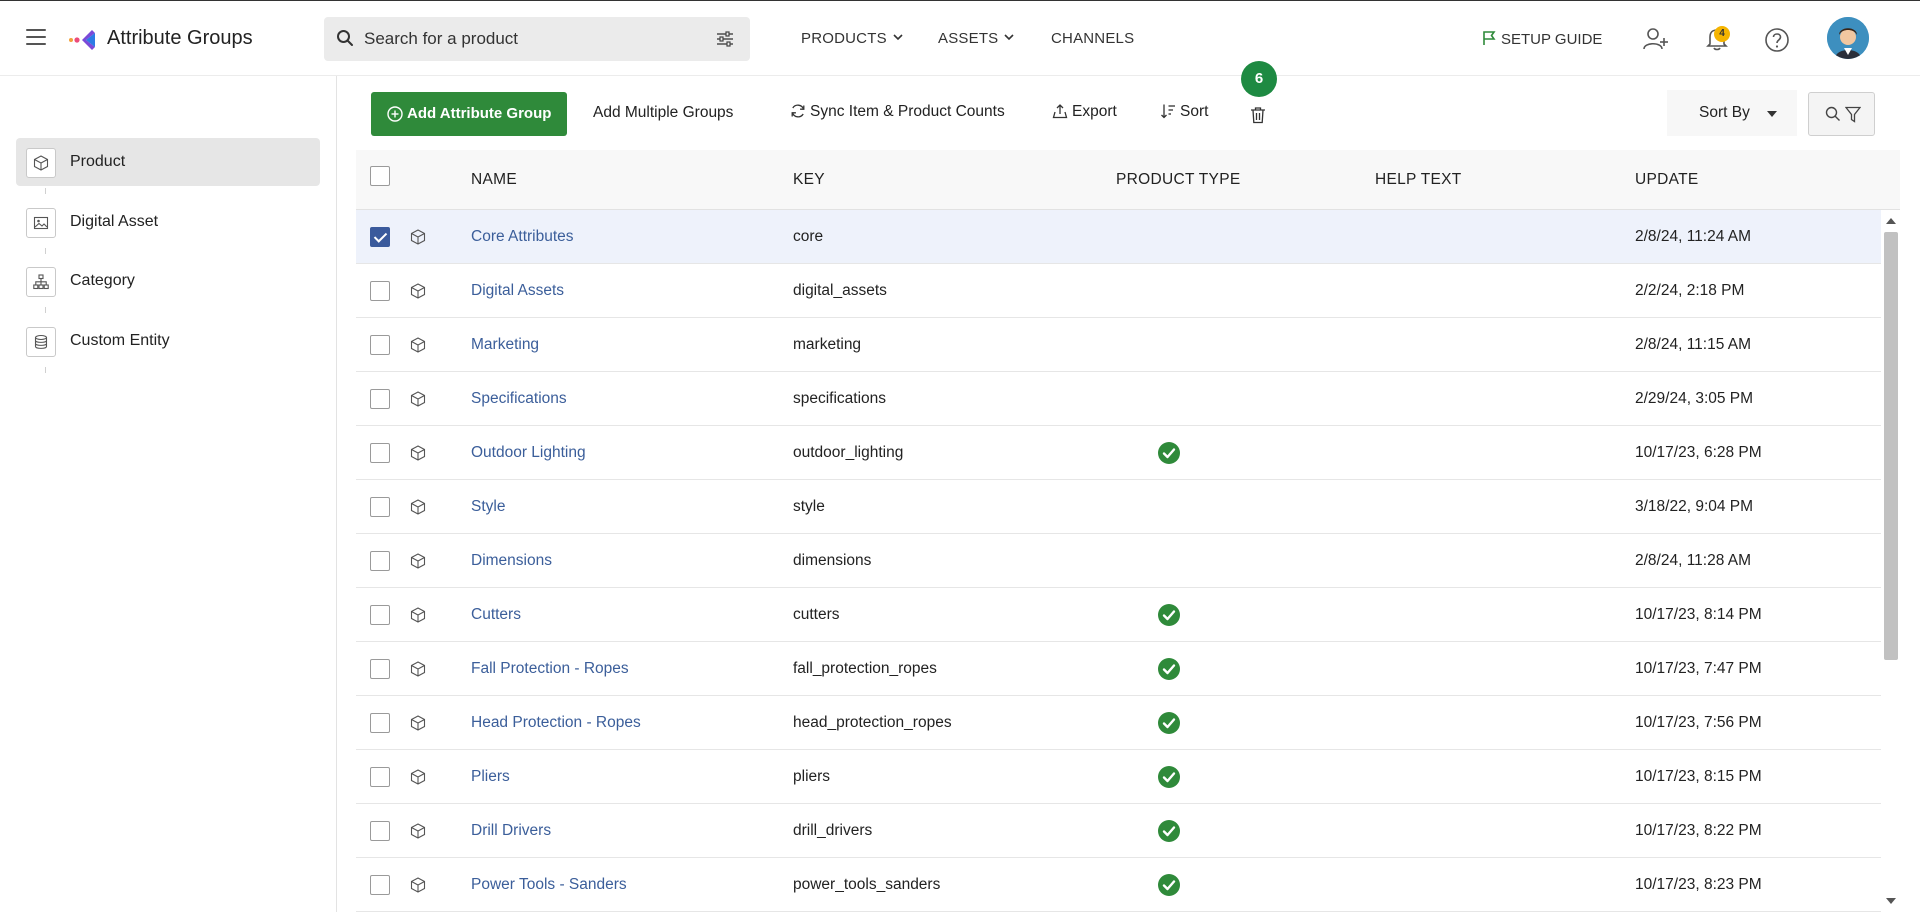 The image size is (1920, 912). I want to click on trash-icon, so click(1258, 115).